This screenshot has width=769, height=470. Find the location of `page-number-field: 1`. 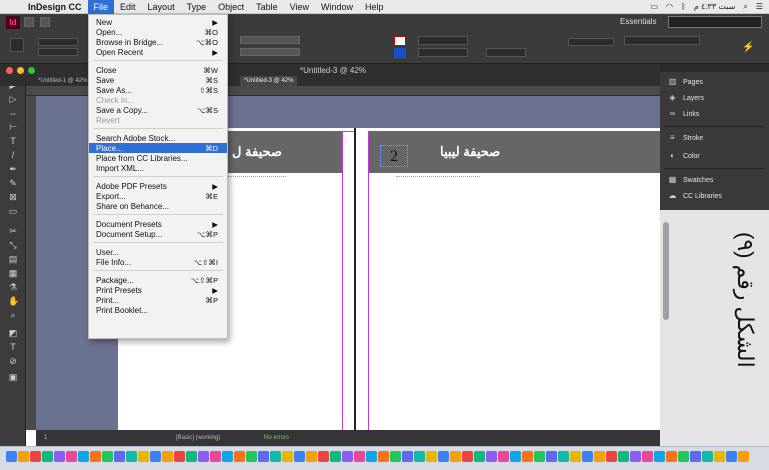

page-number-field: 1 is located at coordinates (45, 438).